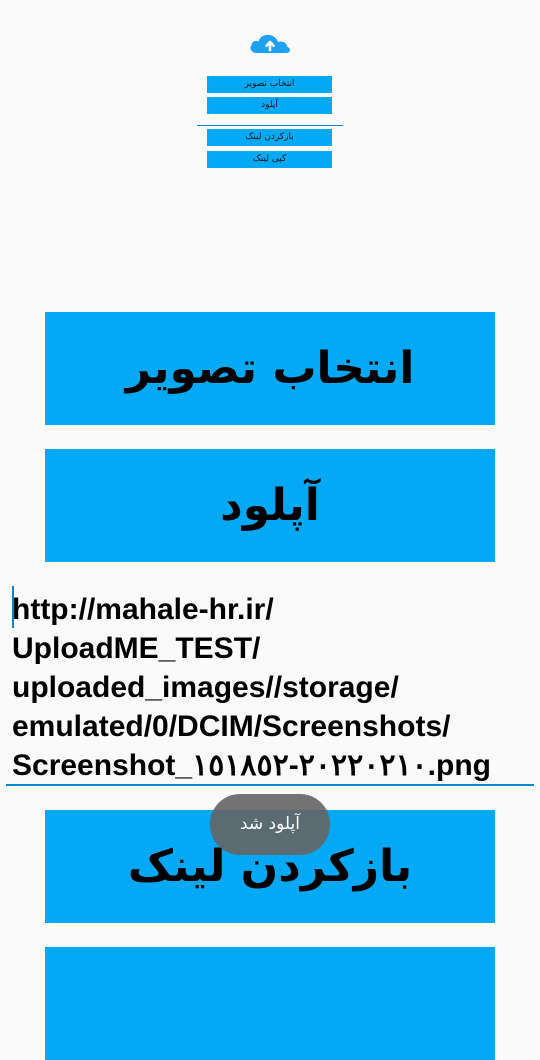  Describe the element at coordinates (270, 125) in the screenshot. I see `preview-link-underline` at that location.